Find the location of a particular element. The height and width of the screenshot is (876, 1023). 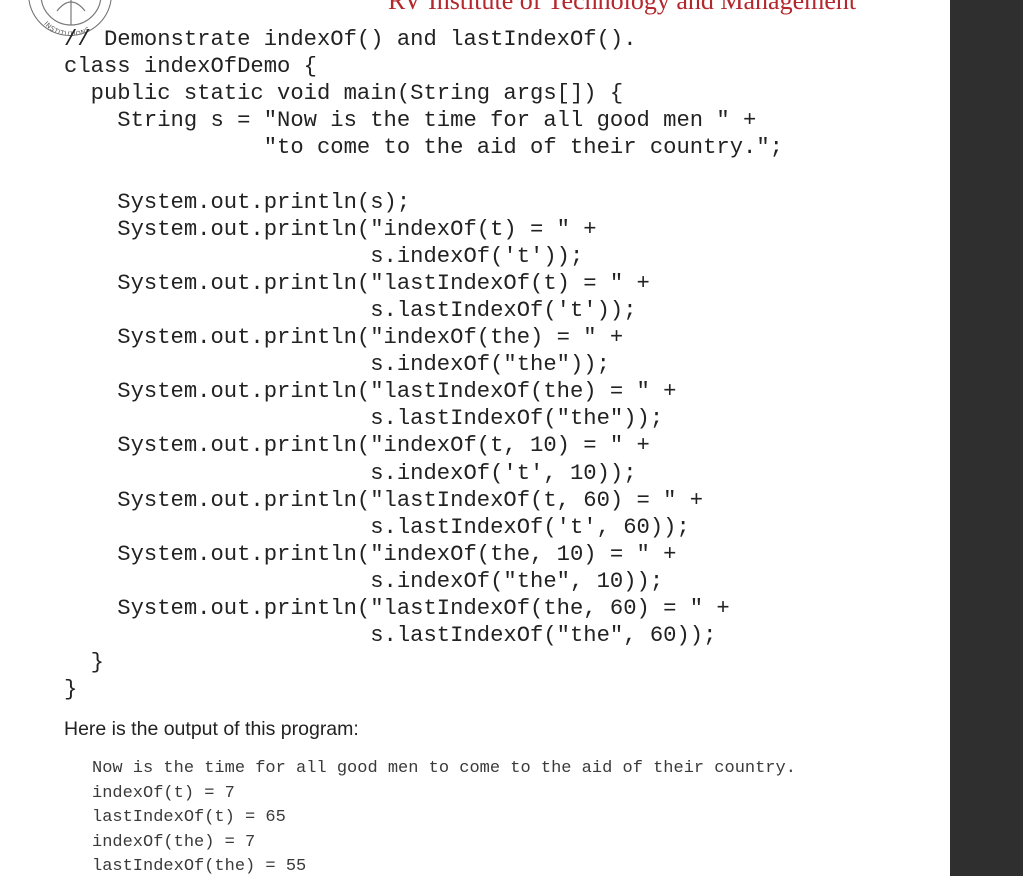

code-line: s.lastIndexOf('t', 60)); is located at coordinates (377, 527).